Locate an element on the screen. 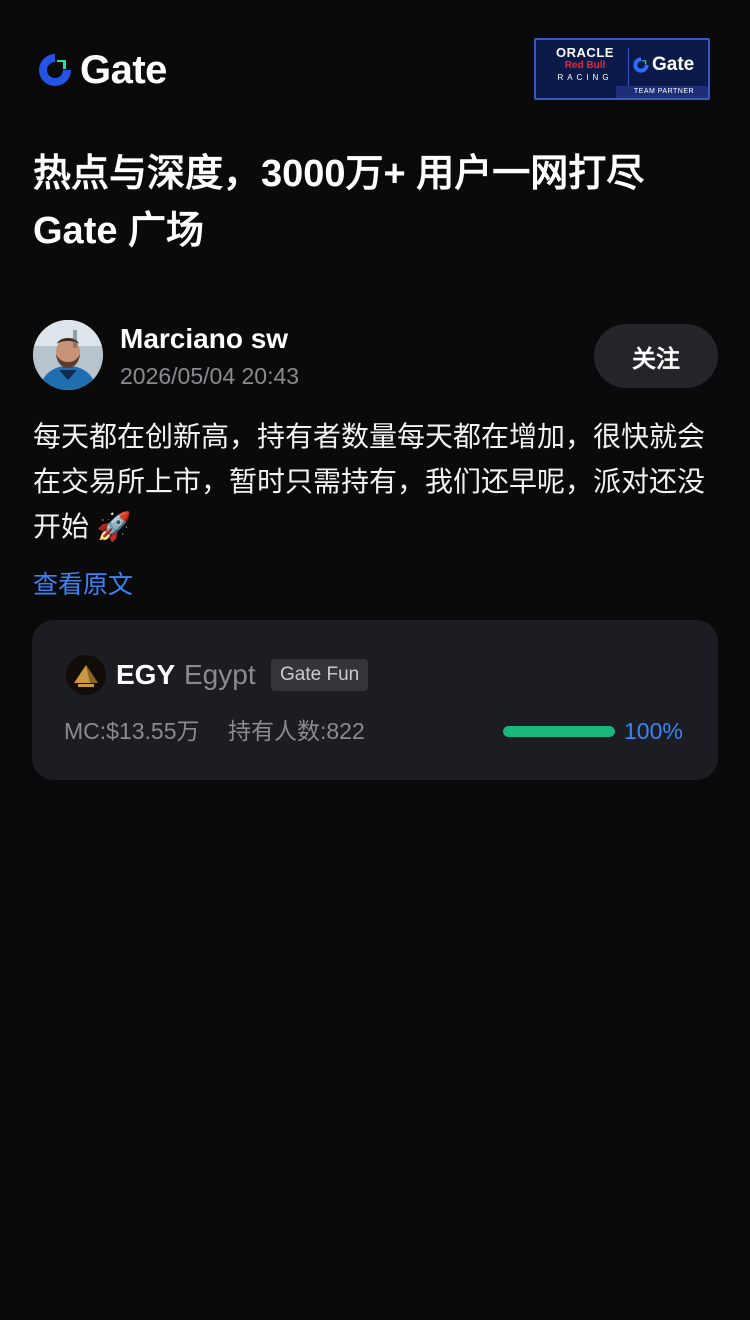 Image resolution: width=750 pixels, height=1320 pixels. view-original-link: 查看原文 is located at coordinates (83, 585).